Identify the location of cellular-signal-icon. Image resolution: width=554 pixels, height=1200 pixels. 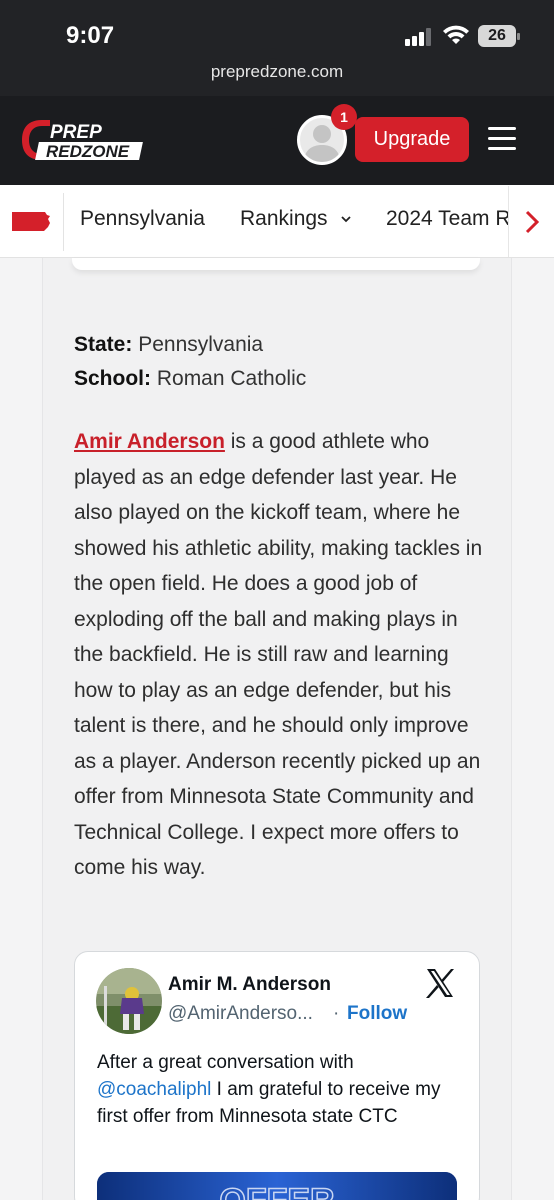
(419, 37).